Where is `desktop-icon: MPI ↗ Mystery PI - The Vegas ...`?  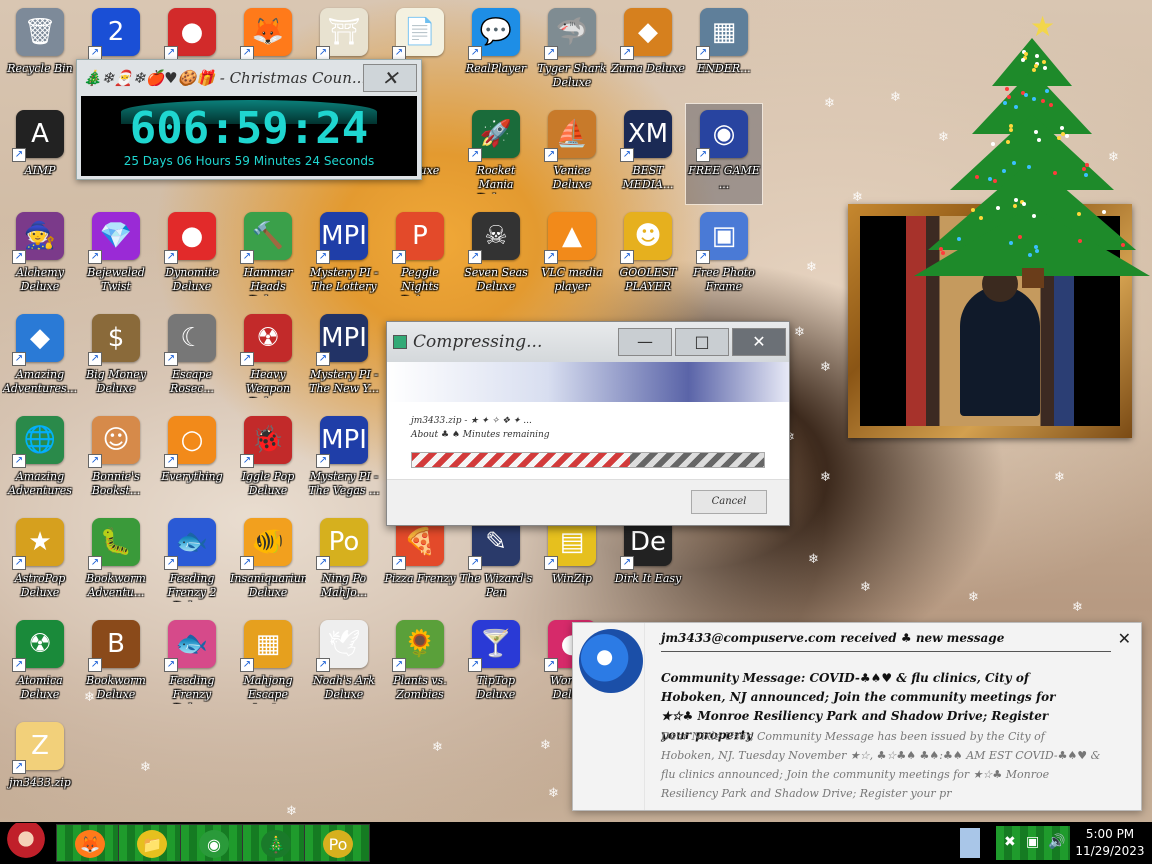 desktop-icon: MPI ↗ Mystery PI - The Vegas ... is located at coordinates (344, 460).